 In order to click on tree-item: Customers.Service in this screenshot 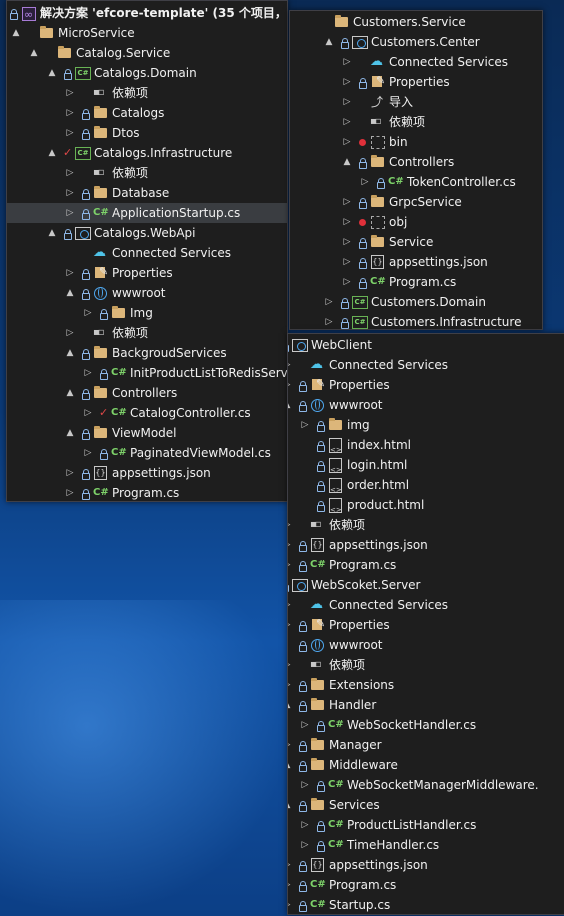, I will do `click(416, 22)`.